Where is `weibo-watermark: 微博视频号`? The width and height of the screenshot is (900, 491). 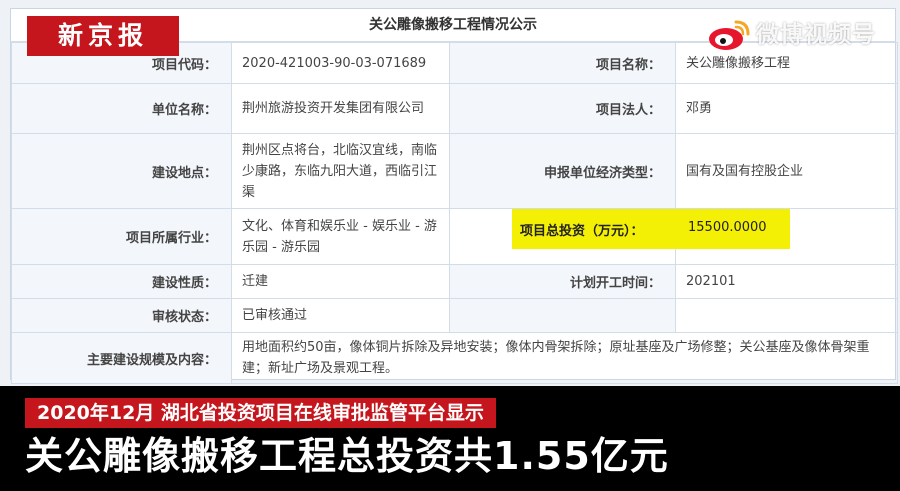 weibo-watermark: 微博视频号 is located at coordinates (801, 36).